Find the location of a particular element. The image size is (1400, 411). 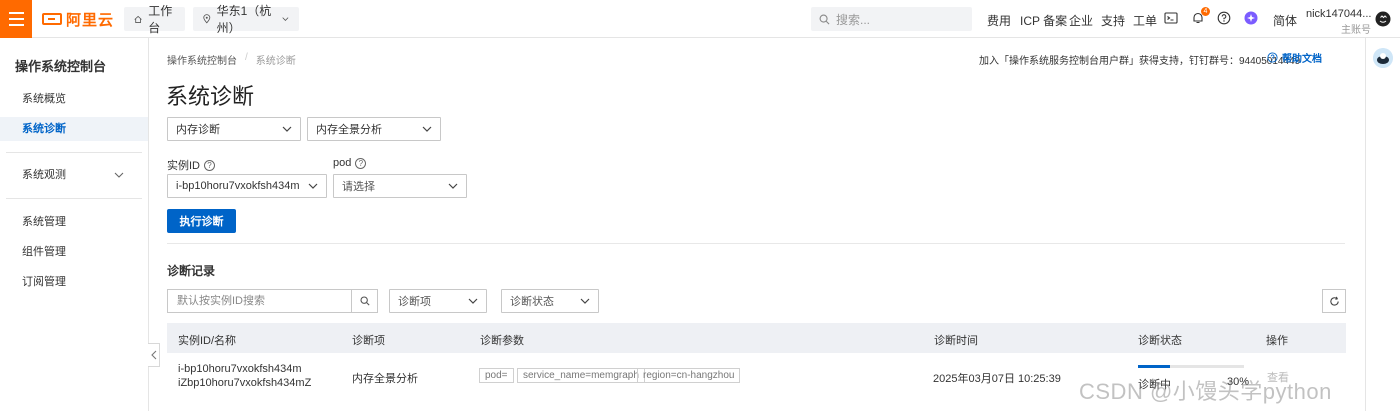

watermark: CSDN @小馒头学python is located at coordinates (1205, 391).